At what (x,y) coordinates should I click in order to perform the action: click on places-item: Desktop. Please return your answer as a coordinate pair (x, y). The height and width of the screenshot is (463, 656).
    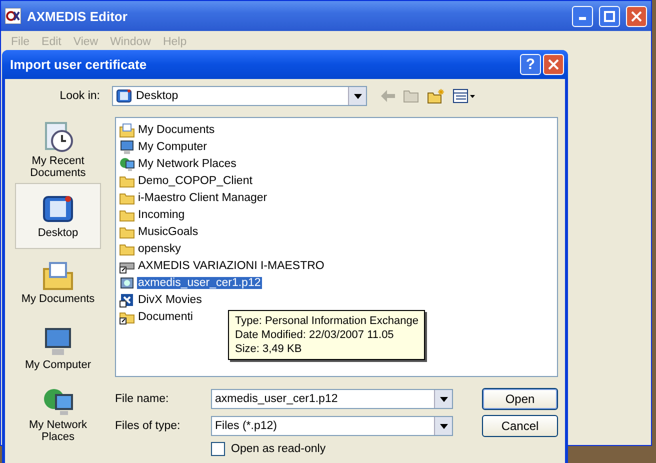
    Looking at the image, I should click on (58, 216).